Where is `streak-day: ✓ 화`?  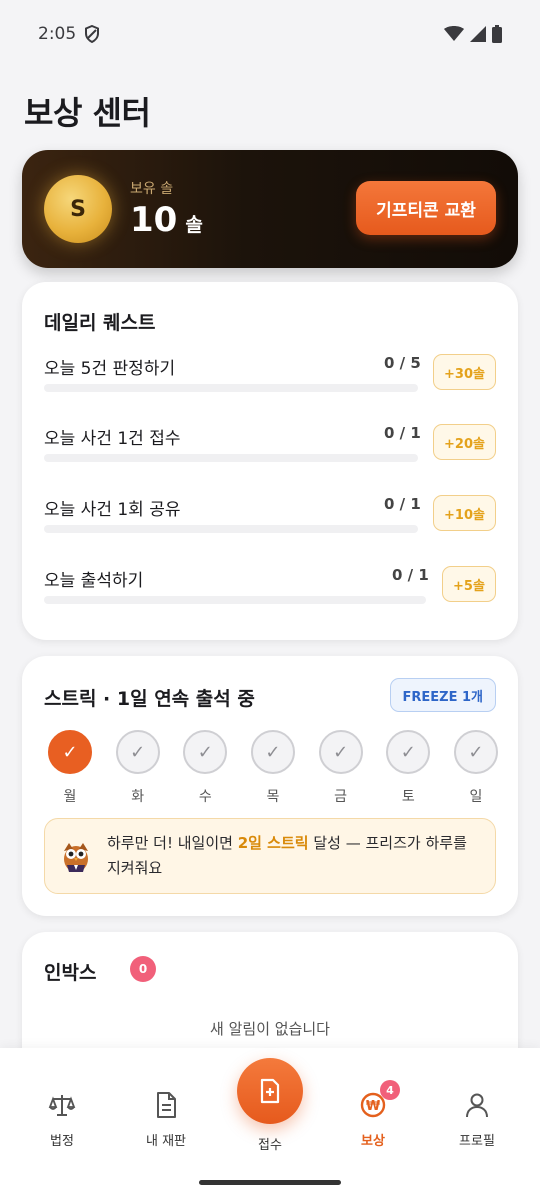
streak-day: ✓ 화 is located at coordinates (137, 768).